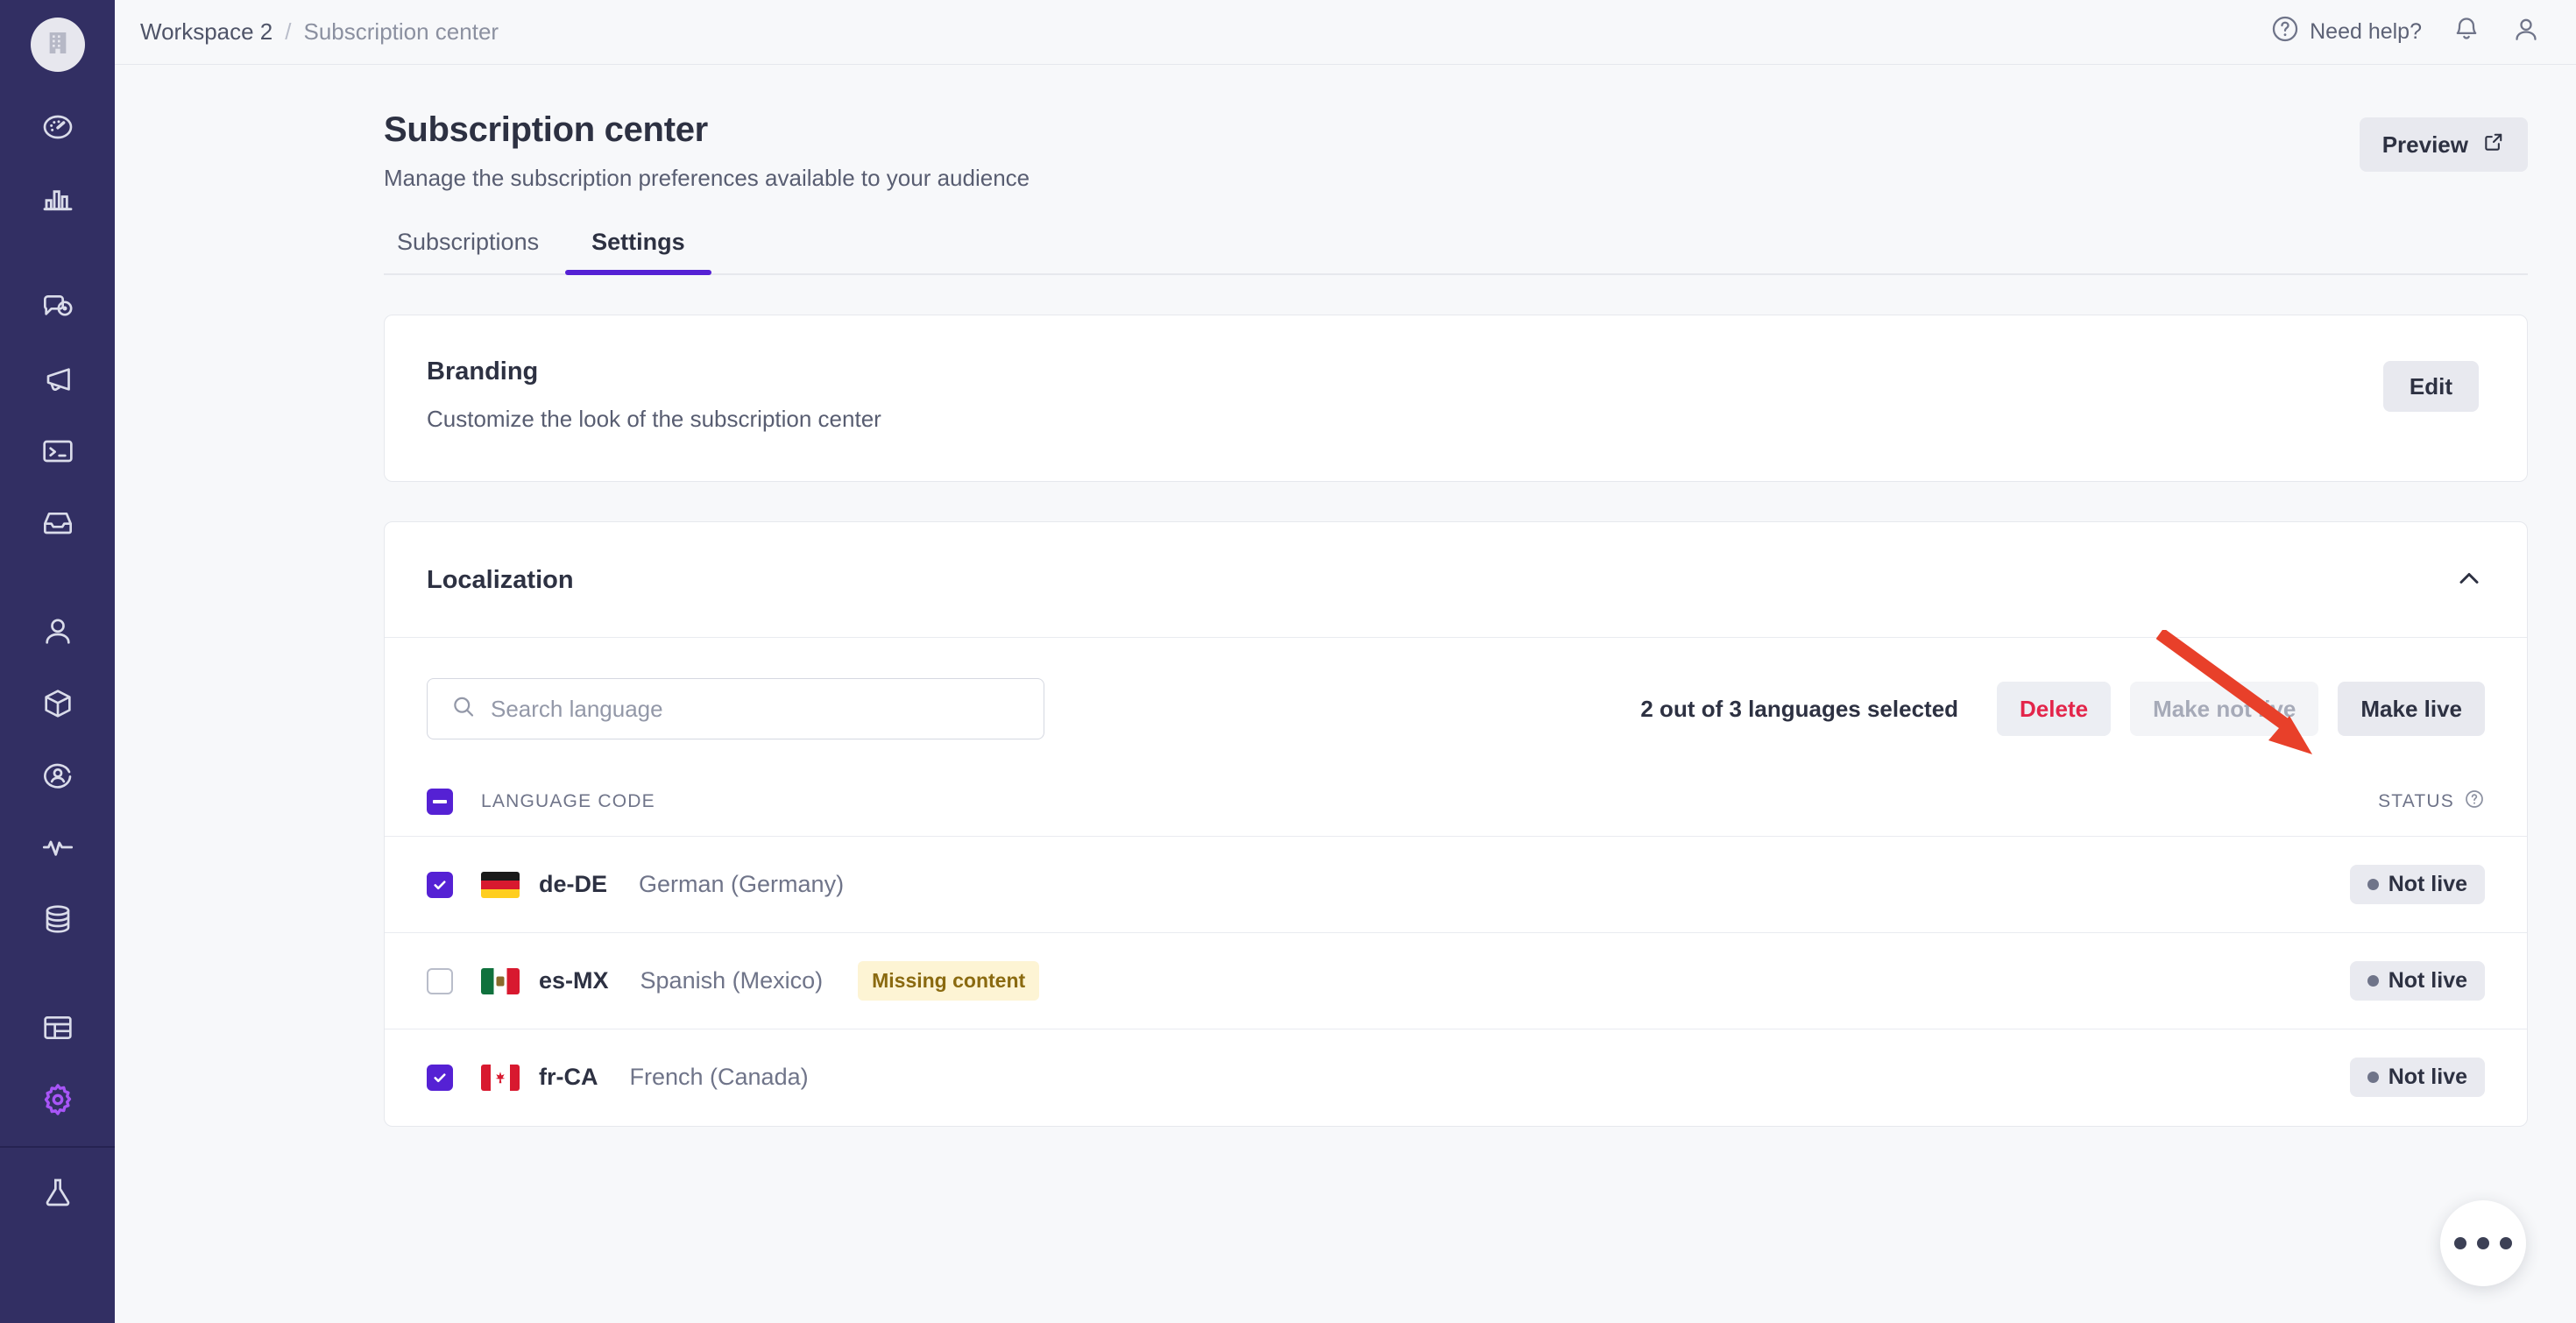 The width and height of the screenshot is (2576, 1323). I want to click on row-checkbox-fr-CA, so click(440, 1077).